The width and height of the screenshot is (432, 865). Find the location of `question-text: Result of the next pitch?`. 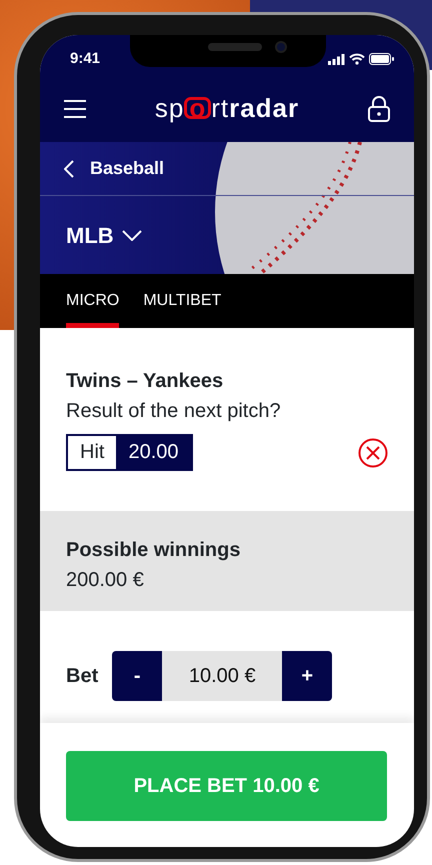

question-text: Result of the next pitch? is located at coordinates (174, 411).